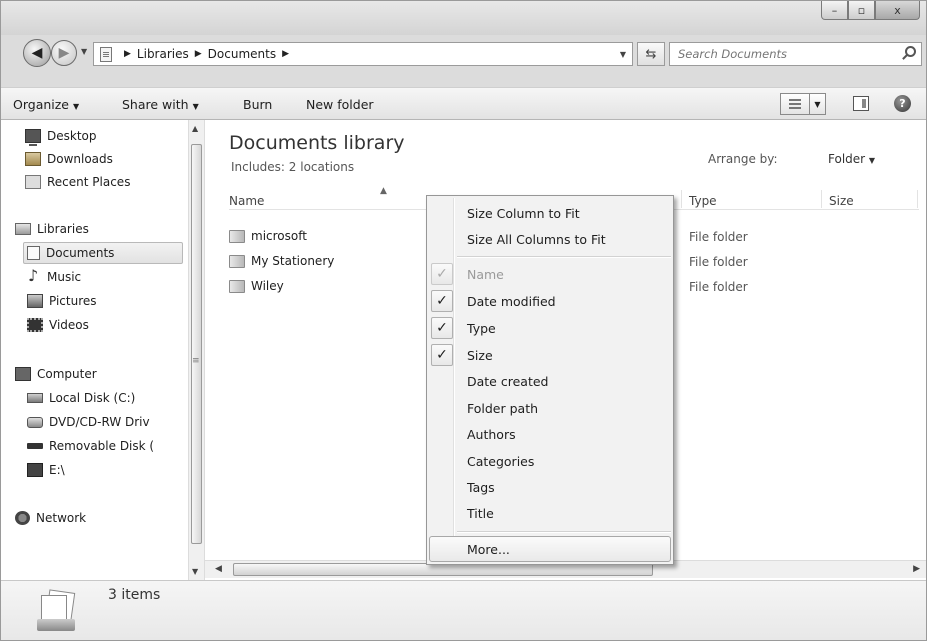 The height and width of the screenshot is (641, 927). Describe the element at coordinates (550, 461) in the screenshot. I see `menu-item-categories: Categories` at that location.